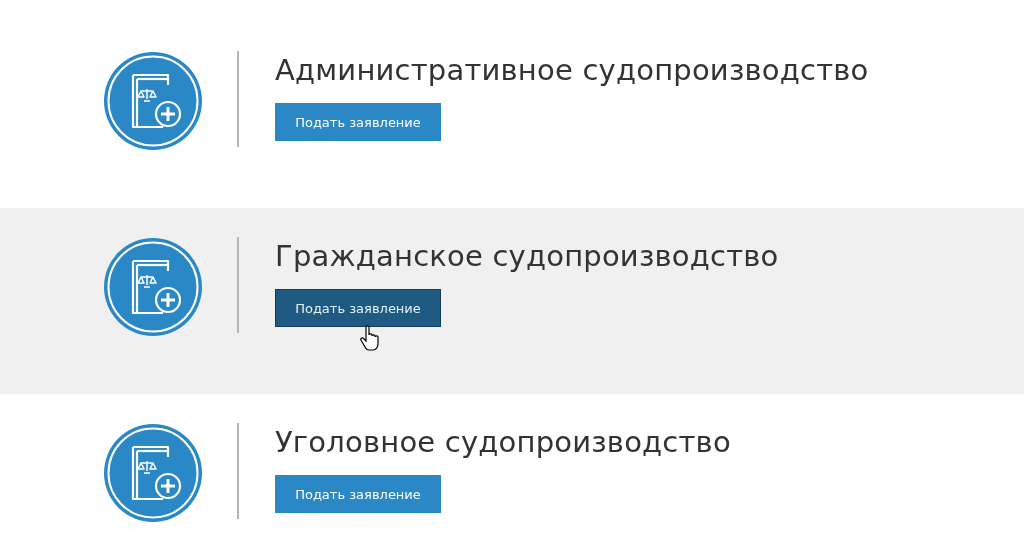 This screenshot has height=535, width=1024. I want to click on hand-cursor-icon, so click(370, 338).